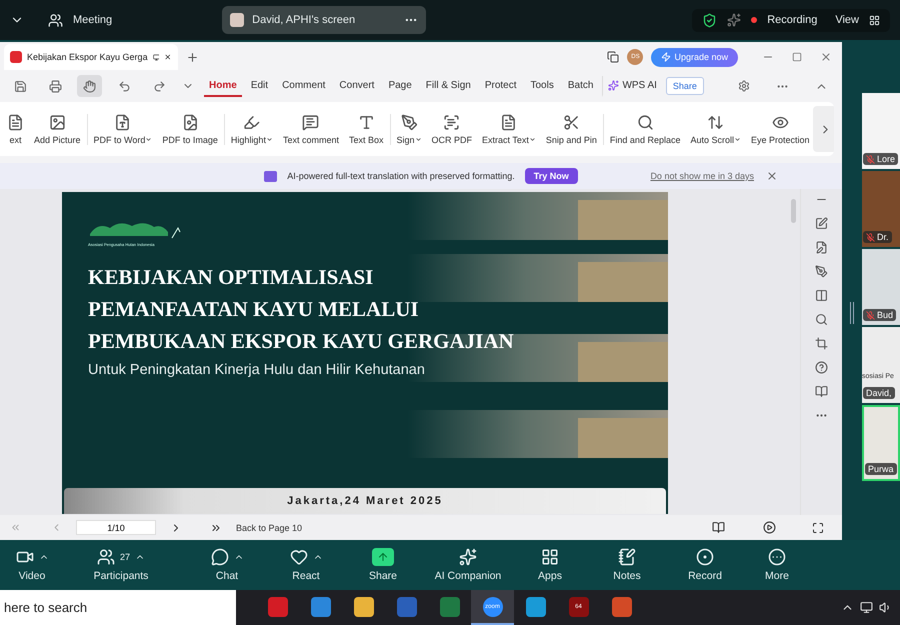  Describe the element at coordinates (769, 527) in the screenshot. I see `play-icon` at that location.